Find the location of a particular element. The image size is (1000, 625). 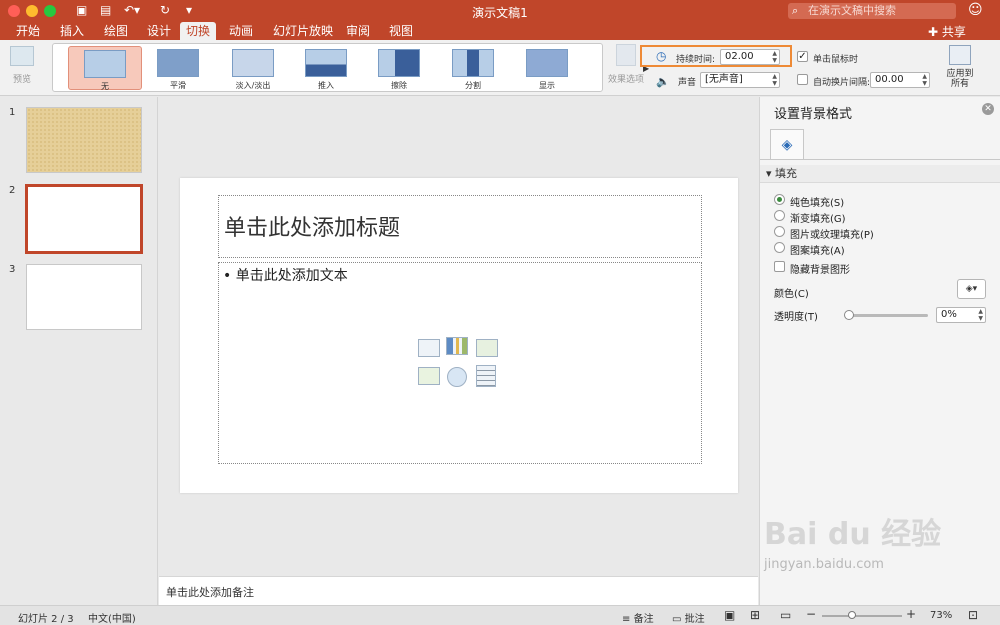

duration-value: 02.00 is located at coordinates (739, 56).